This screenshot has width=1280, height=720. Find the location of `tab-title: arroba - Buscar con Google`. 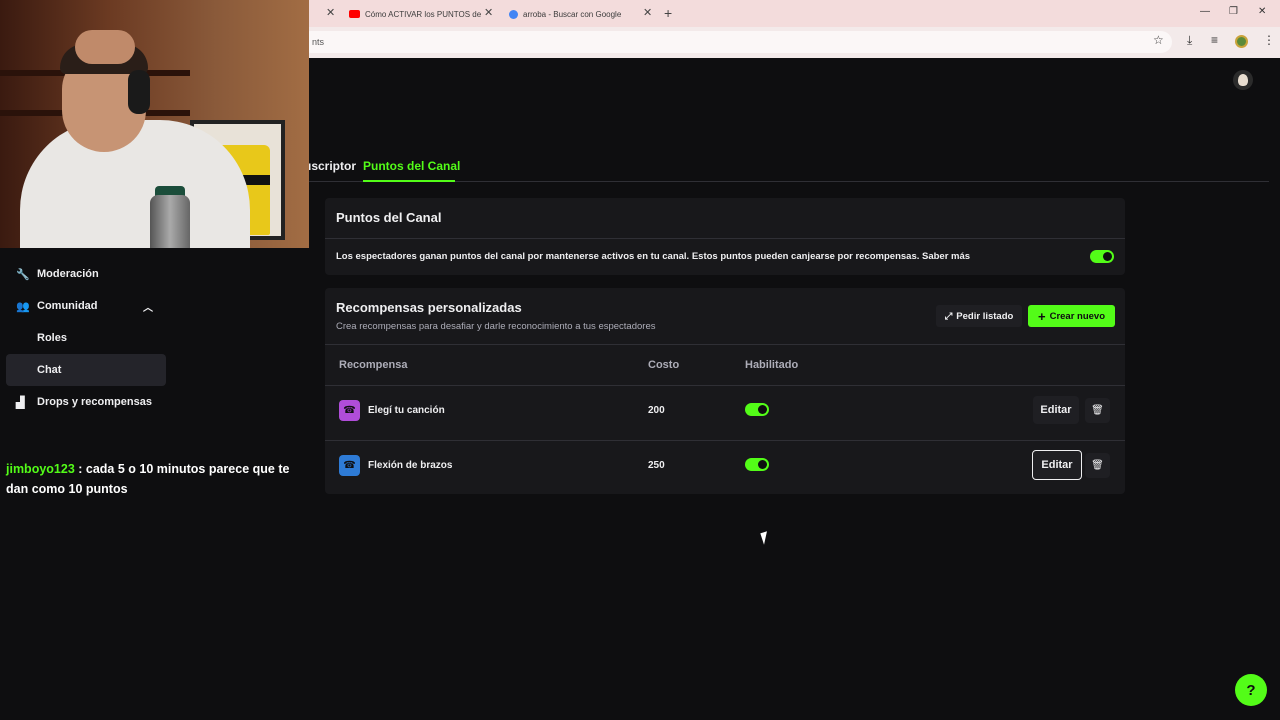

tab-title: arroba - Buscar con Google is located at coordinates (572, 14).